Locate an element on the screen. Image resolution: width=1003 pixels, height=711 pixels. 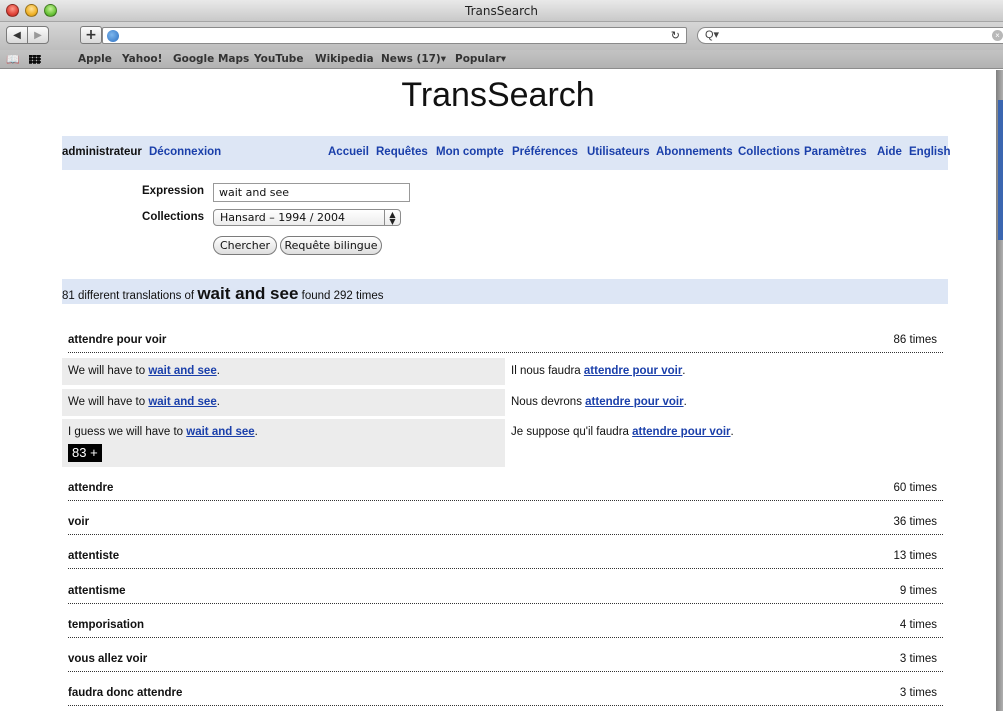
back-button: ◀ is located at coordinates (17, 35).